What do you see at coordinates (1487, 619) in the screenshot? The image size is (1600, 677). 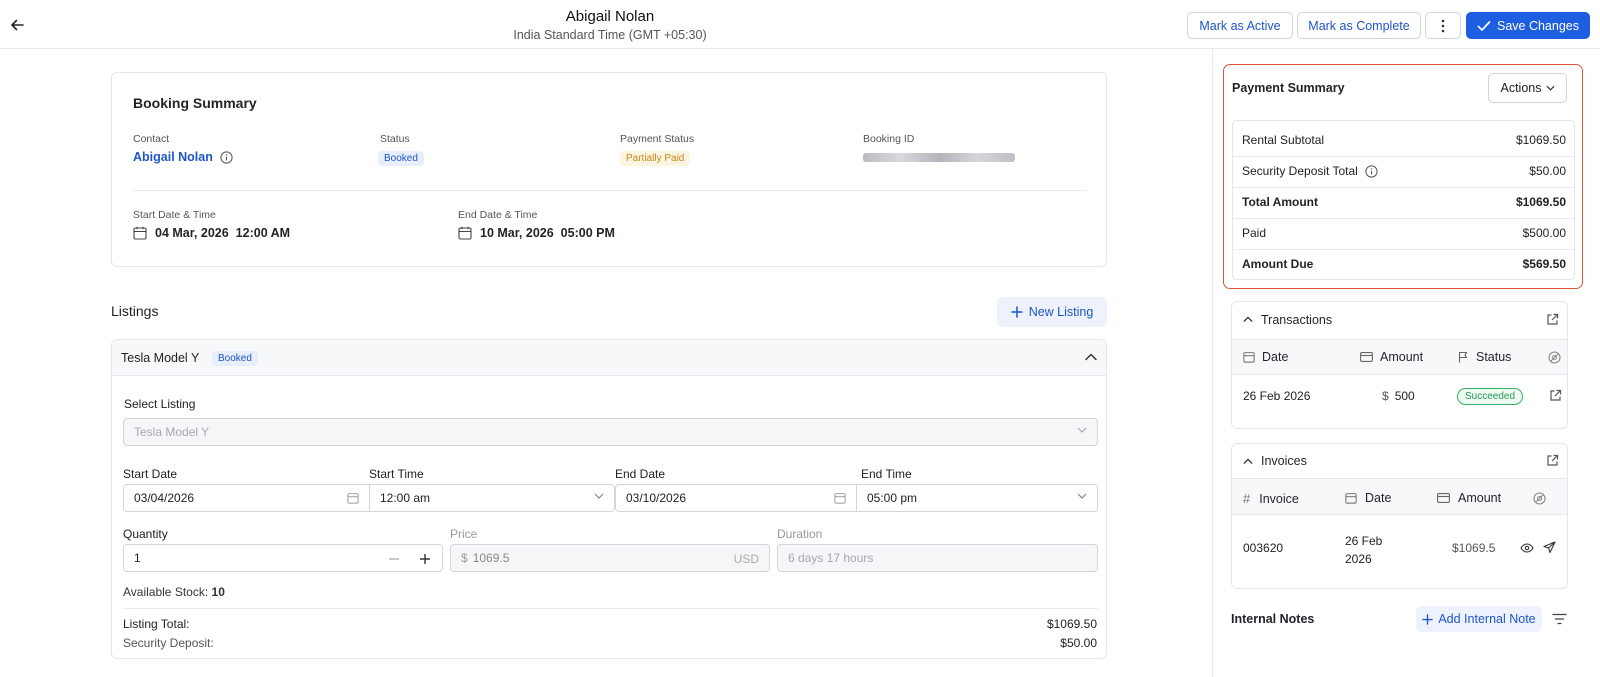 I see `add-internal-note-label: Add Internal Note` at bounding box center [1487, 619].